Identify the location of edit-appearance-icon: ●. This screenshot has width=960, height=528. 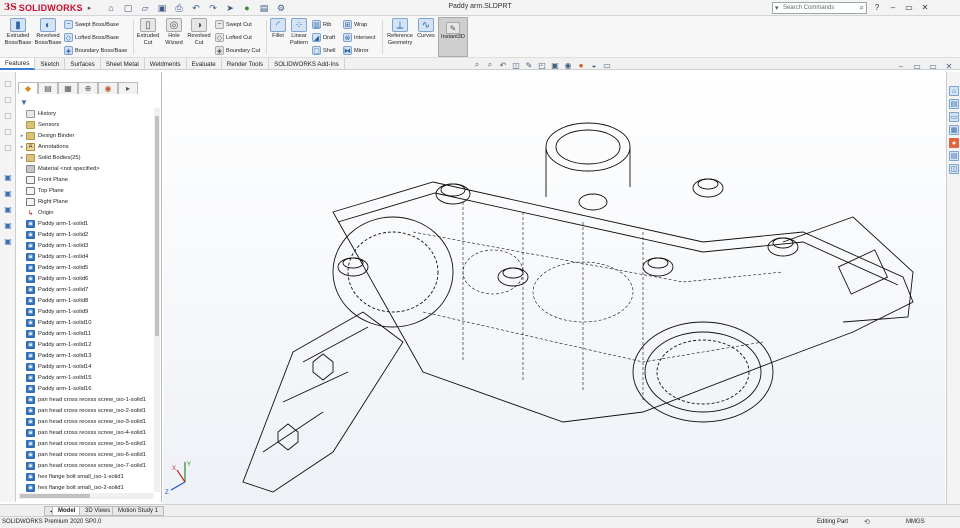
(581, 65).